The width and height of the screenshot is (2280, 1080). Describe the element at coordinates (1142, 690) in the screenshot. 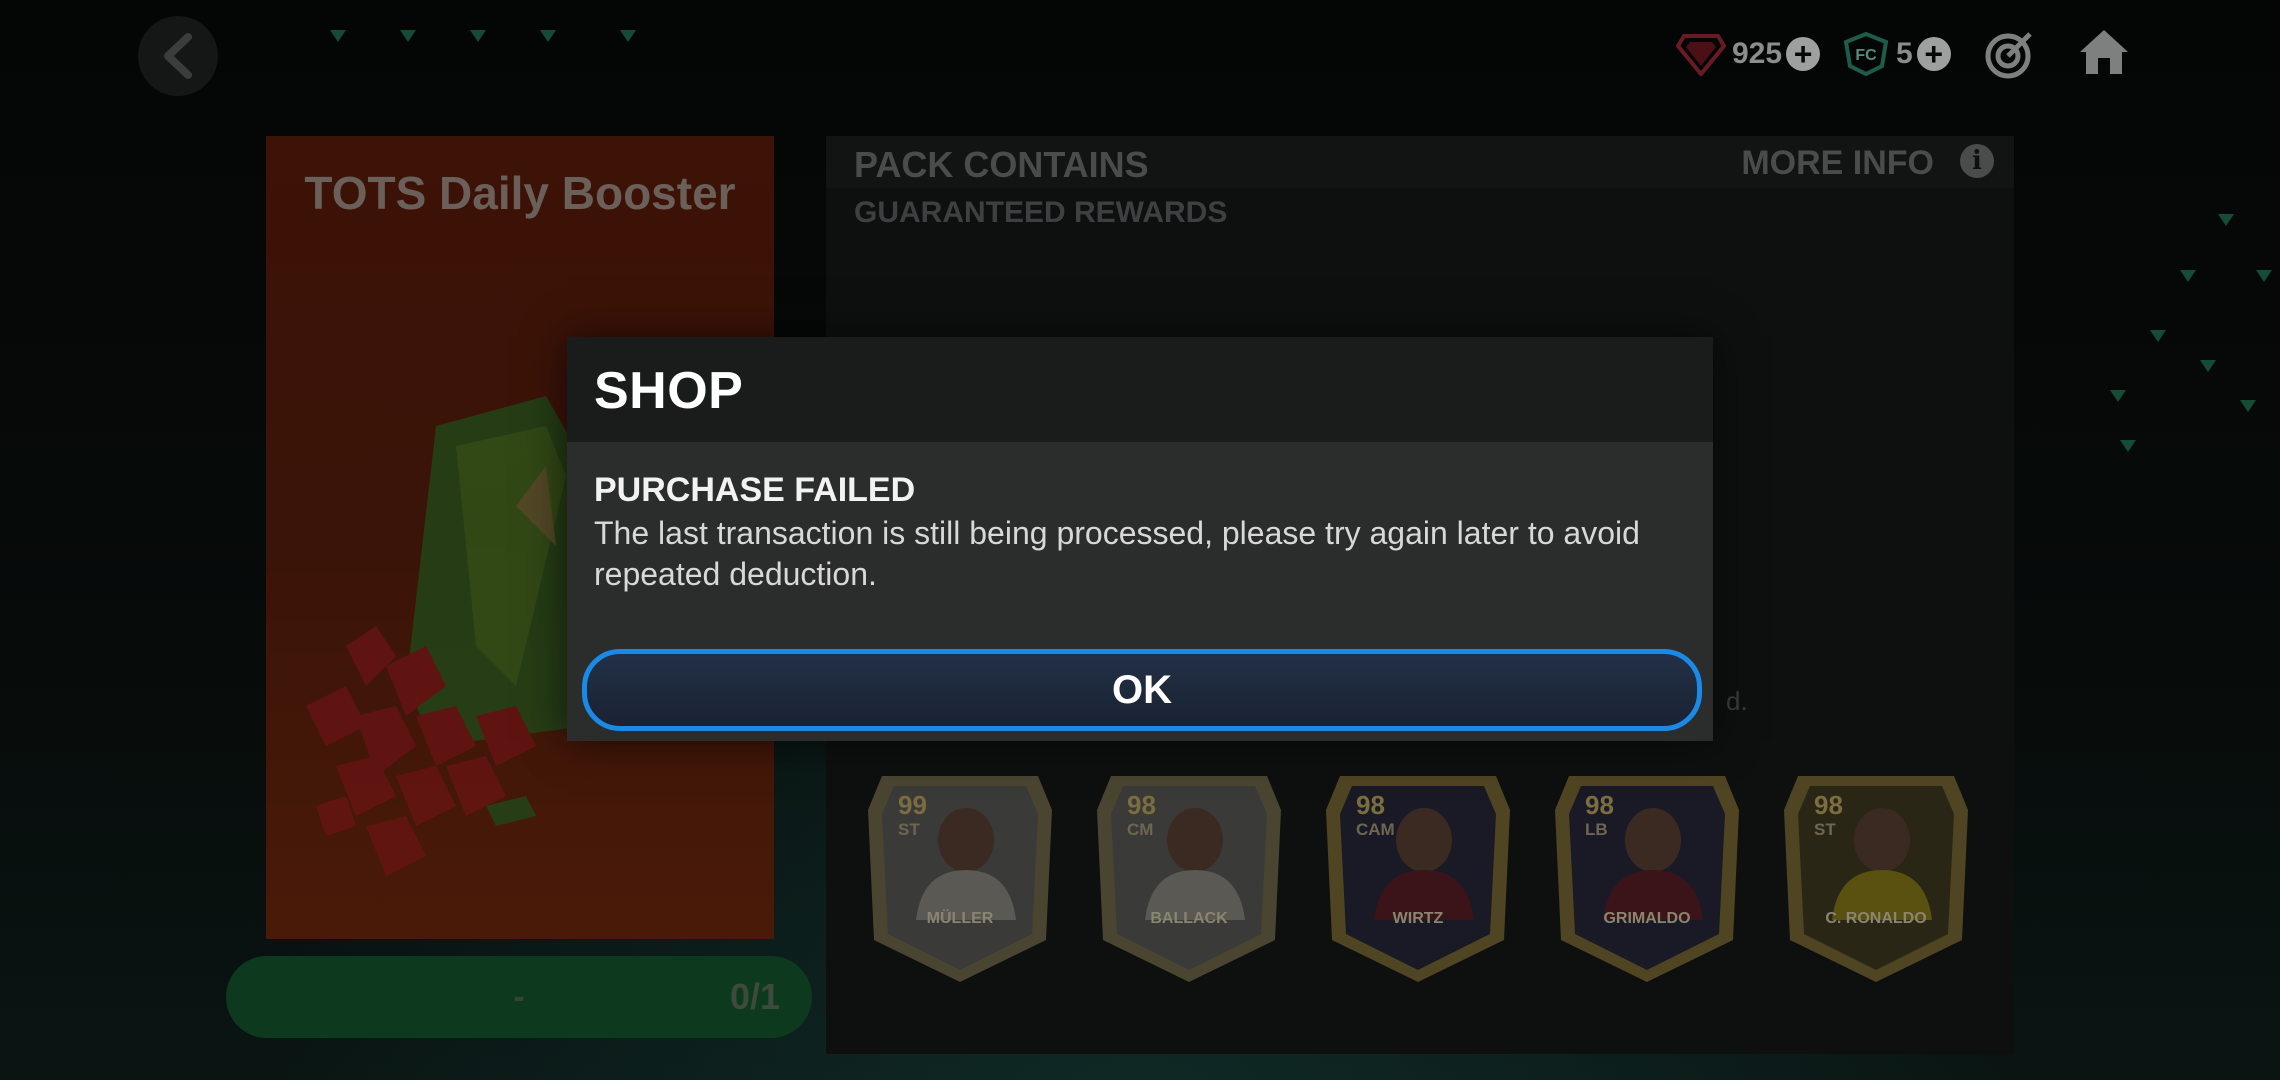

I see `ok-button: OK` at that location.